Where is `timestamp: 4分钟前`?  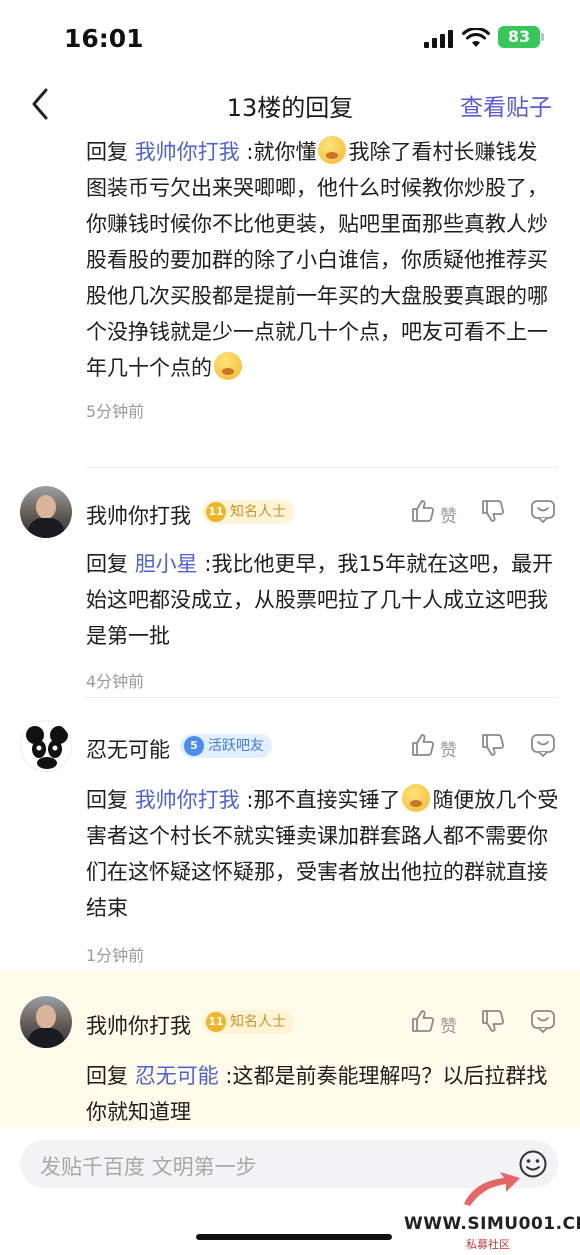 timestamp: 4分钟前 is located at coordinates (115, 681).